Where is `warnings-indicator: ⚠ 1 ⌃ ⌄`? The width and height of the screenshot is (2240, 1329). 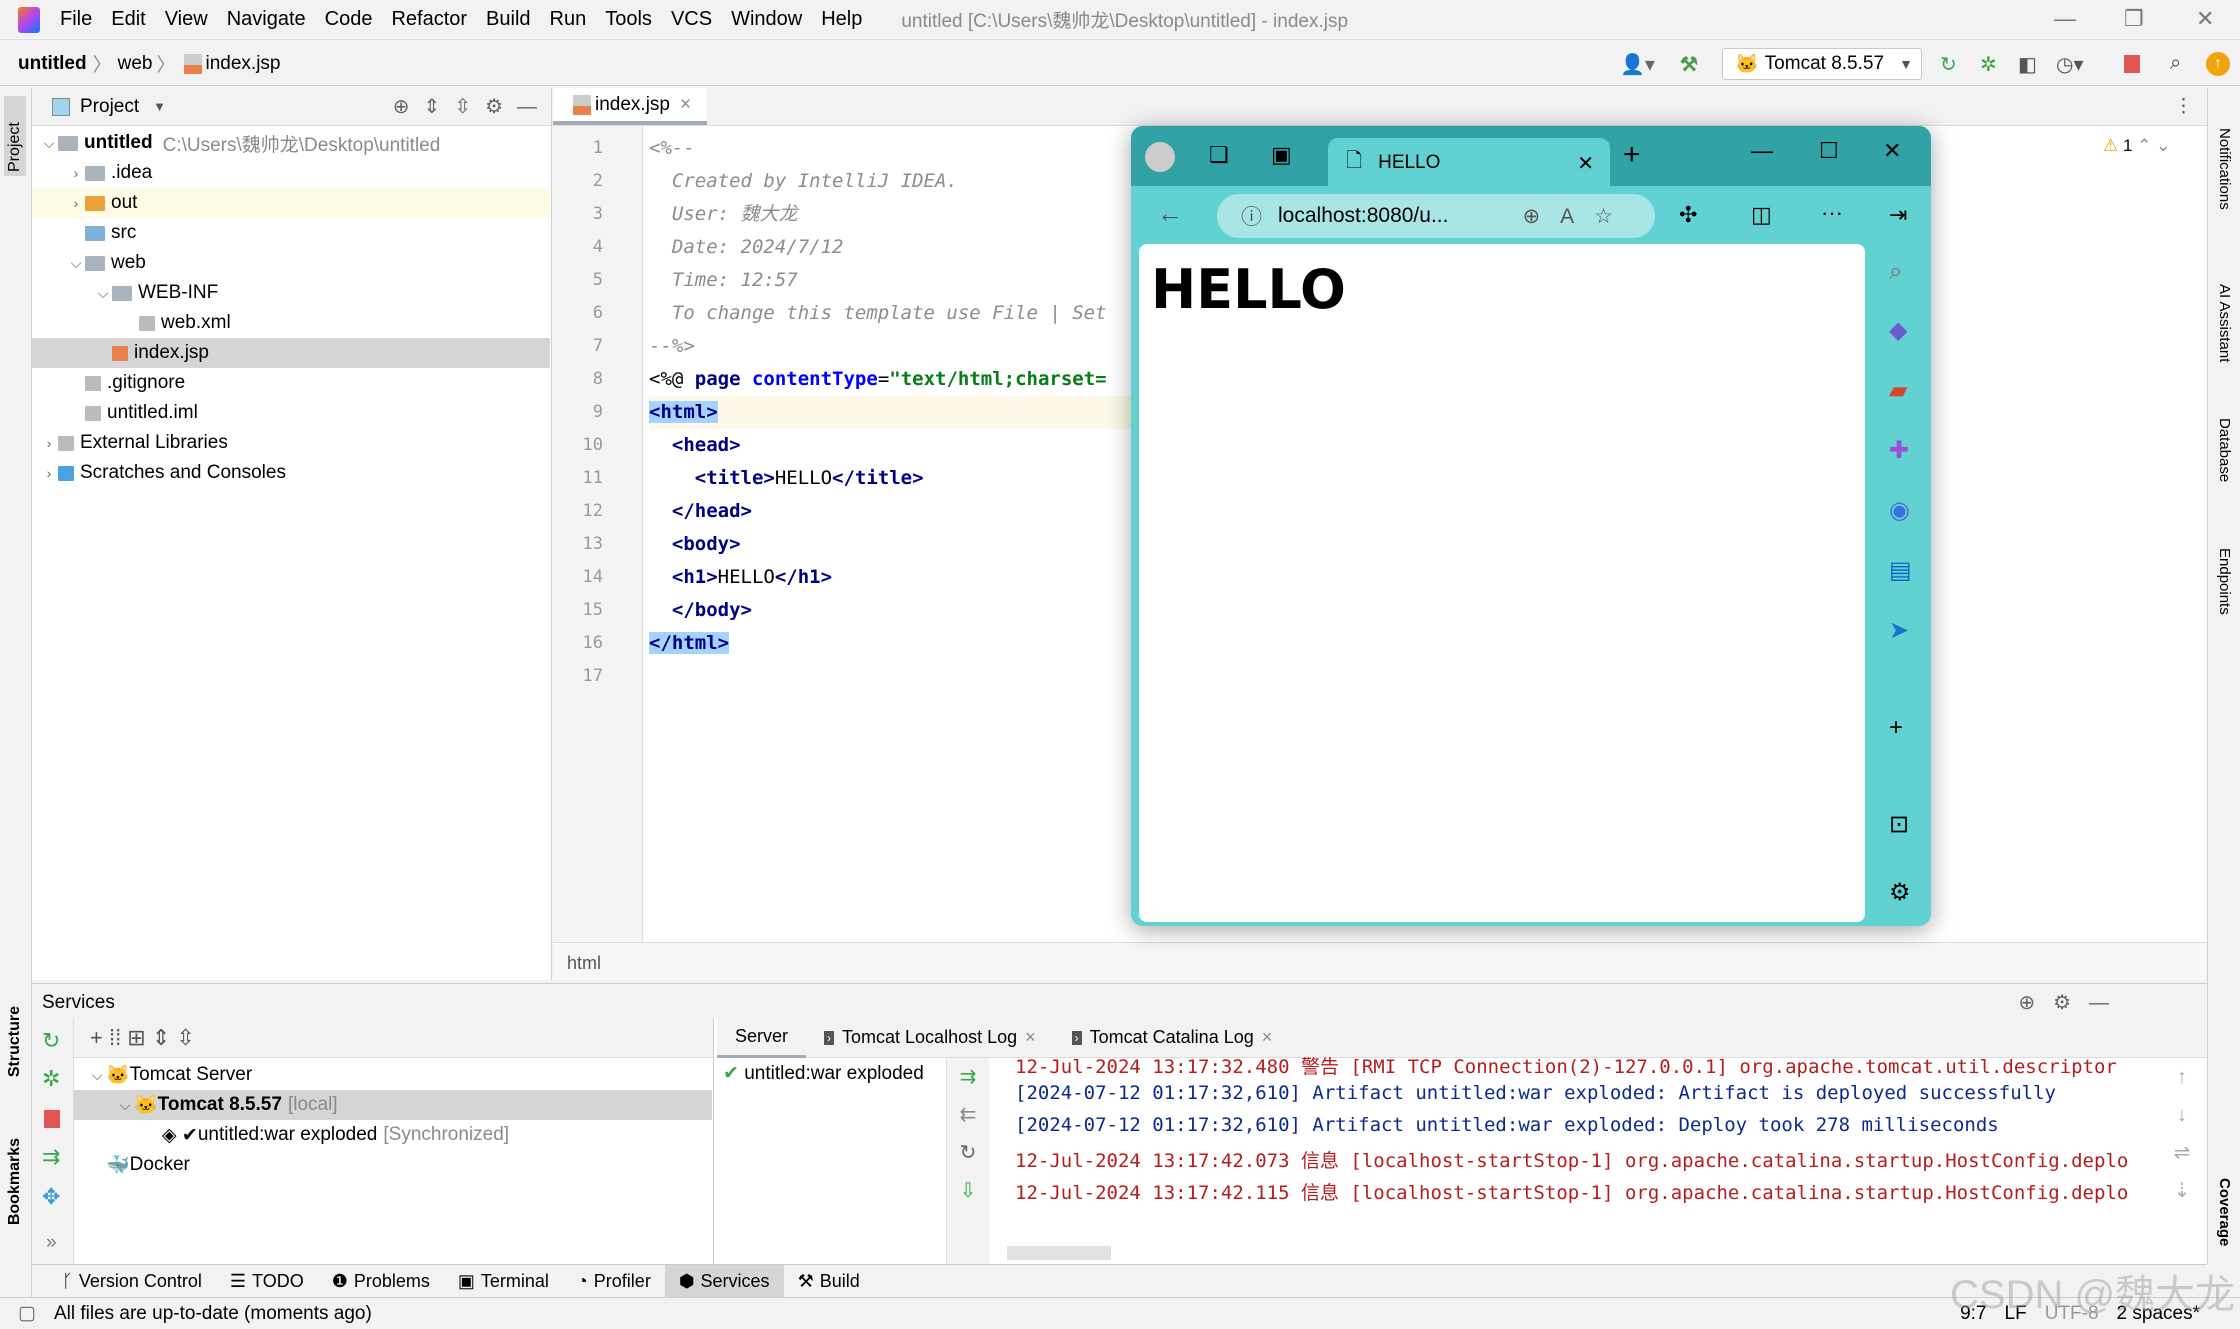 warnings-indicator: ⚠ 1 ⌃ ⌄ is located at coordinates (2136, 146).